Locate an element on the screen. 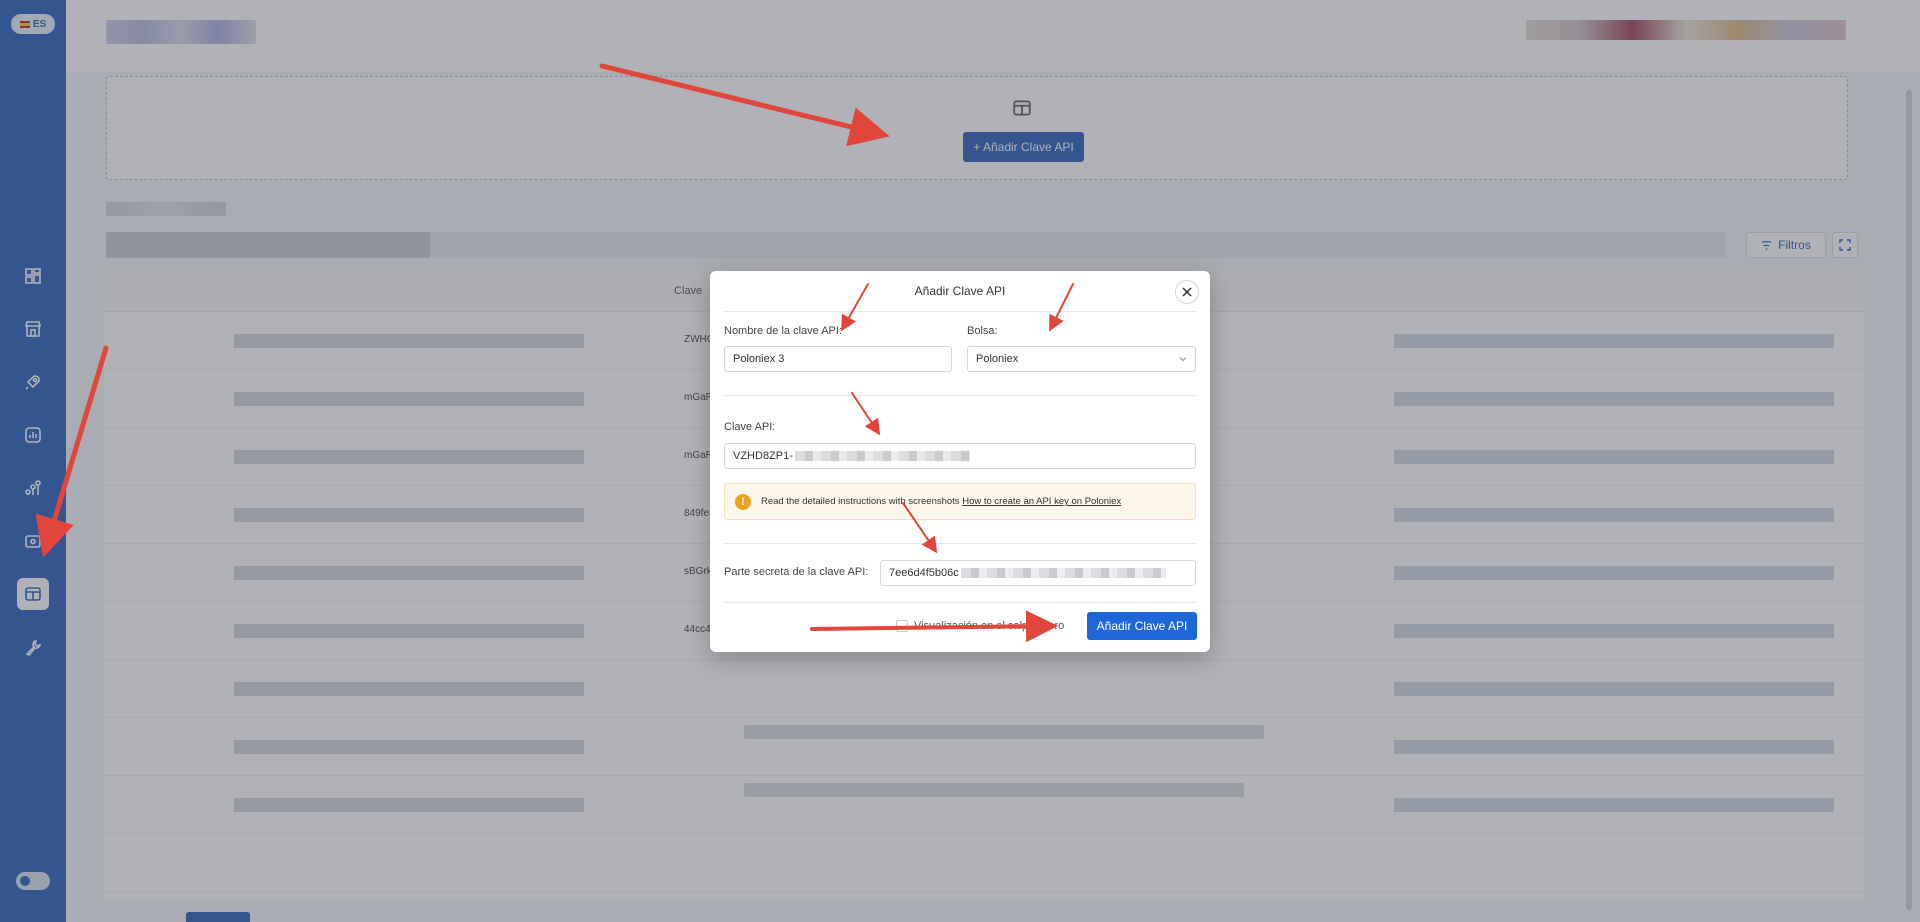 This screenshot has height=922, width=1920. api-key-name-input: Poloniex 3 is located at coordinates (838, 359).